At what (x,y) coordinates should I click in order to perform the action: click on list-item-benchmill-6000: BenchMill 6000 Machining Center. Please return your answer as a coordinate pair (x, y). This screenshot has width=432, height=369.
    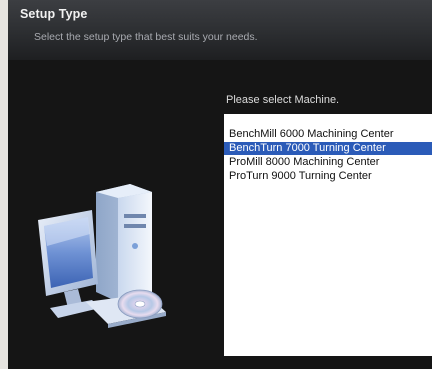
    Looking at the image, I should click on (328, 134).